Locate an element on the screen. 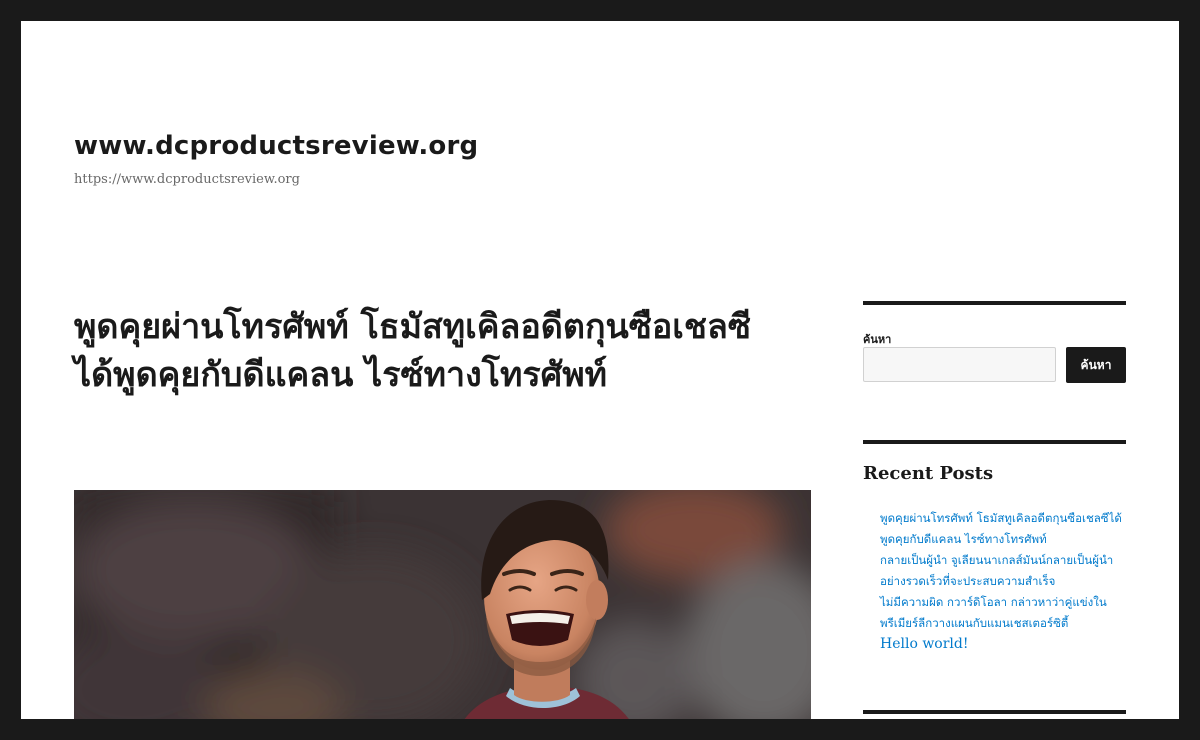  search-widget-divider is located at coordinates (994, 303).